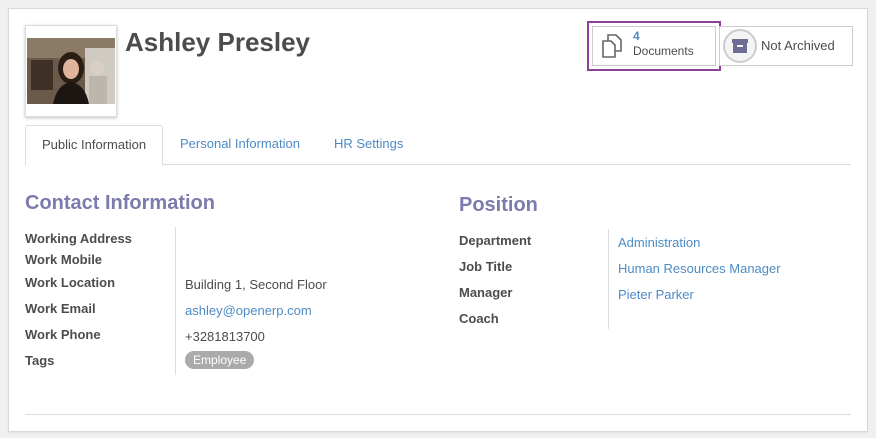 This screenshot has height=438, width=876. I want to click on manager-label: Manager, so click(486, 292).